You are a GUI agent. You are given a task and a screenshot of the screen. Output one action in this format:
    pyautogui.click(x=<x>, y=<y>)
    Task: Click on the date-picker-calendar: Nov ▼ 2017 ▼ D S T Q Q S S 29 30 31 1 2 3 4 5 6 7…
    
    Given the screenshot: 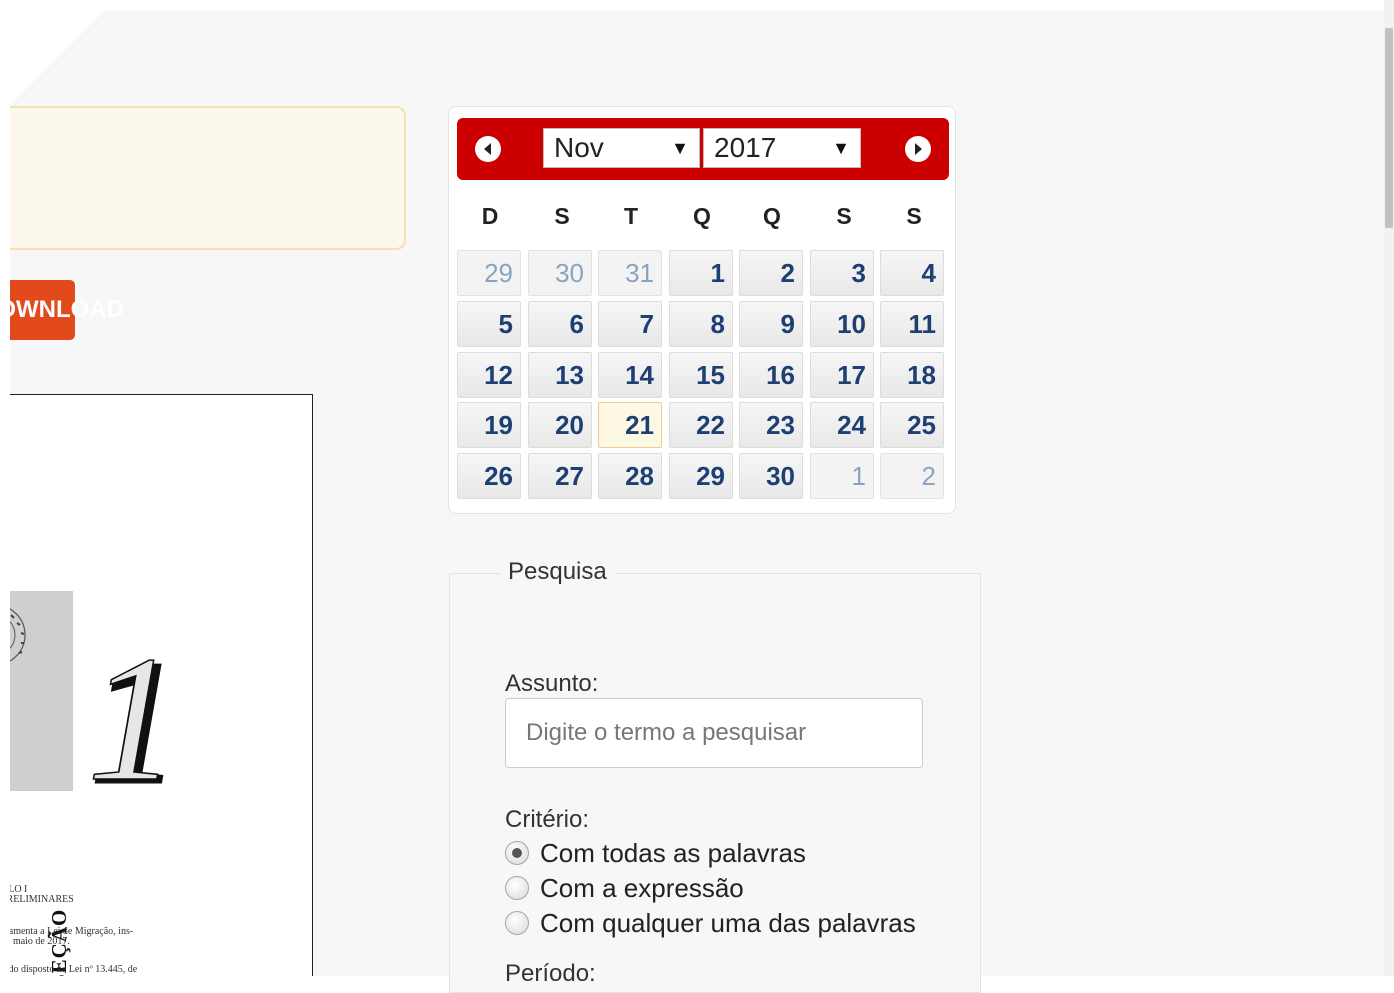 What is the action you would take?
    pyautogui.click(x=702, y=310)
    